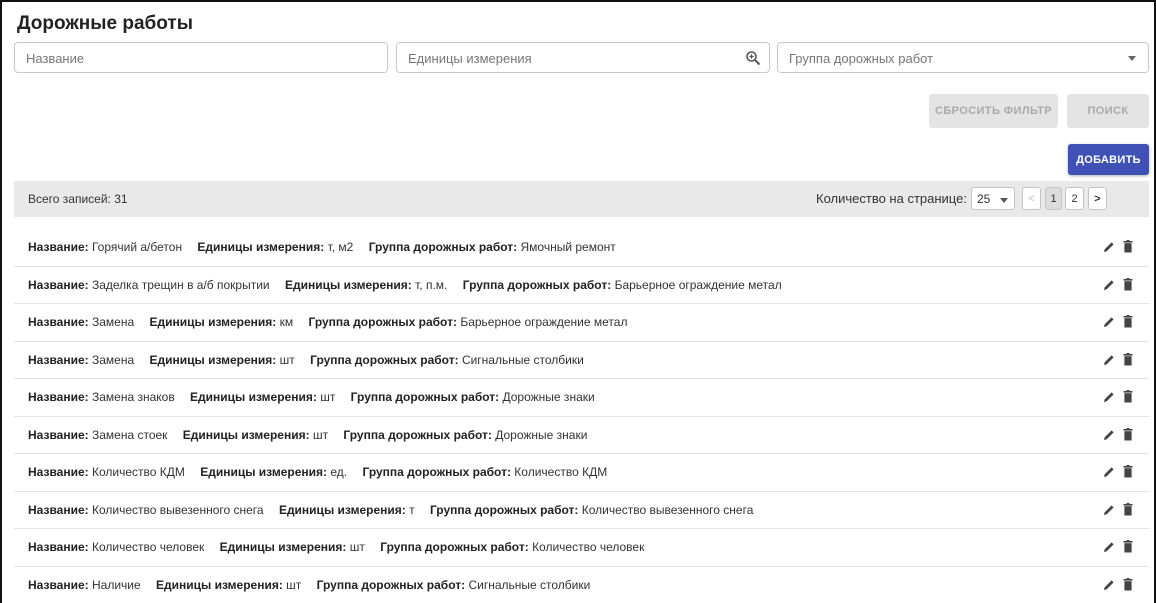  What do you see at coordinates (1074, 198) in the screenshot?
I see `pagination-page-2: 2` at bounding box center [1074, 198].